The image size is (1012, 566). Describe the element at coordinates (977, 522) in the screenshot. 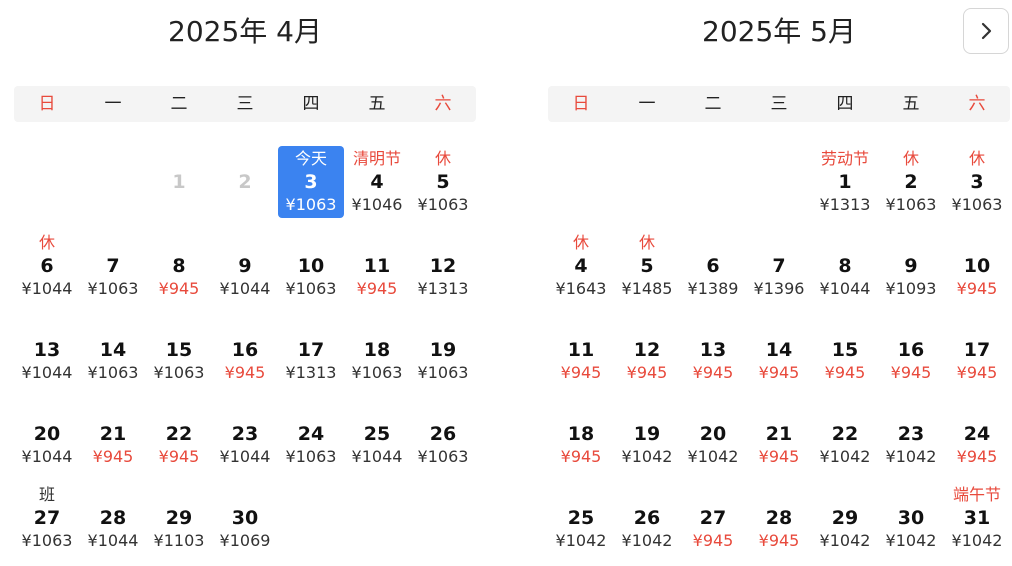

I see `day-cell: 端午节 31 ¥1042` at that location.